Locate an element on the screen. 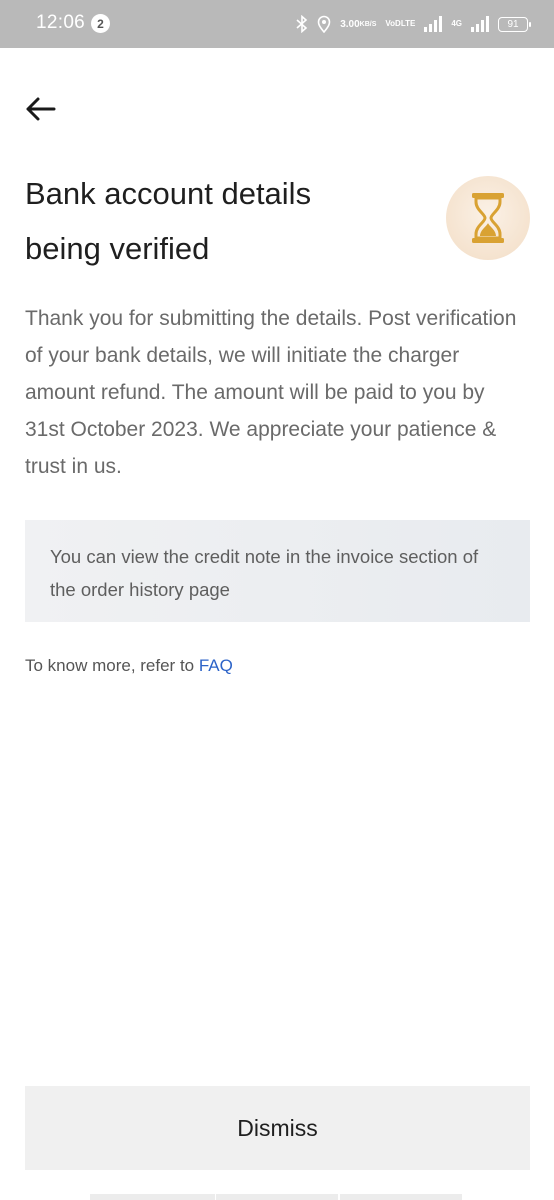 The width and height of the screenshot is (554, 1200). network-speed-unit: KB/S is located at coordinates (368, 24).